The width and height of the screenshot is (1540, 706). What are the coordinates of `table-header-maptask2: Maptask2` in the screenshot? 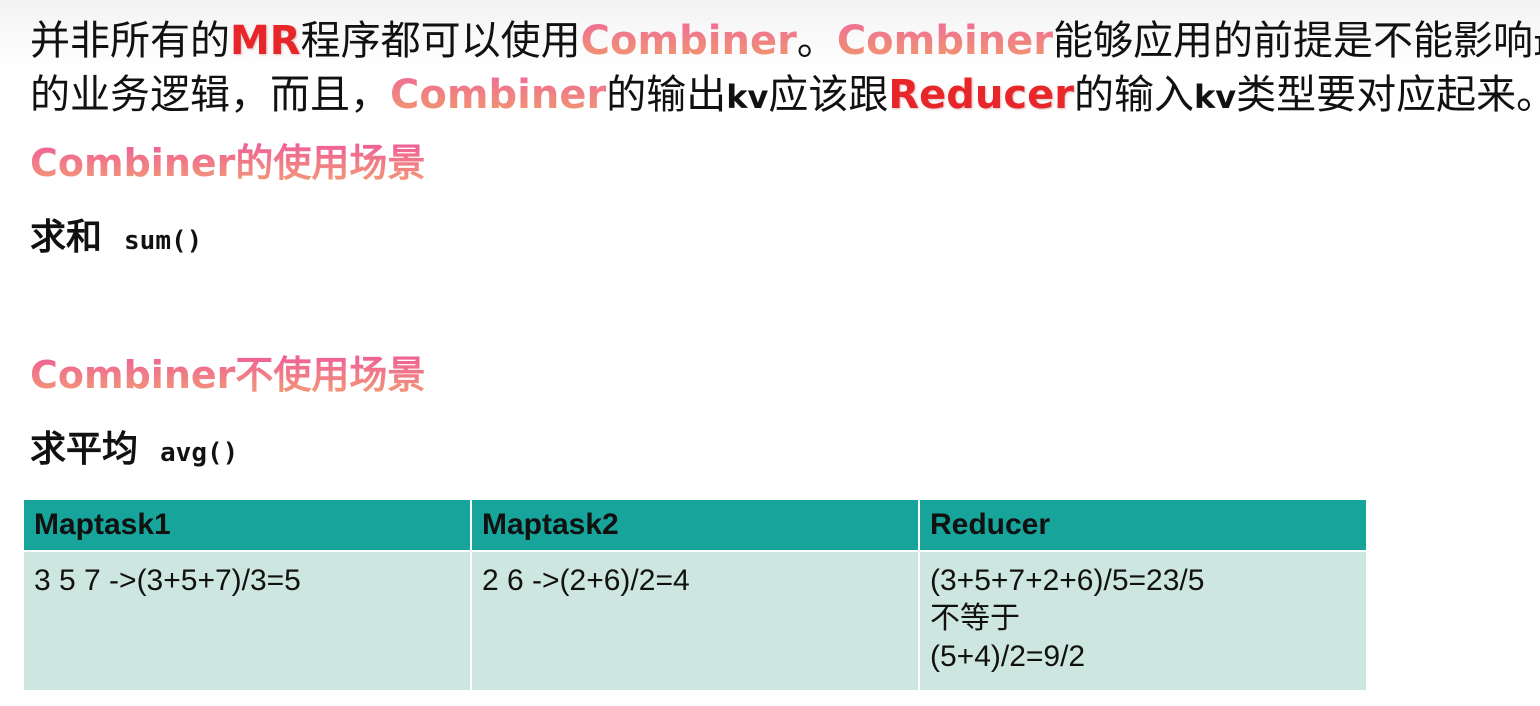 It's located at (695, 525).